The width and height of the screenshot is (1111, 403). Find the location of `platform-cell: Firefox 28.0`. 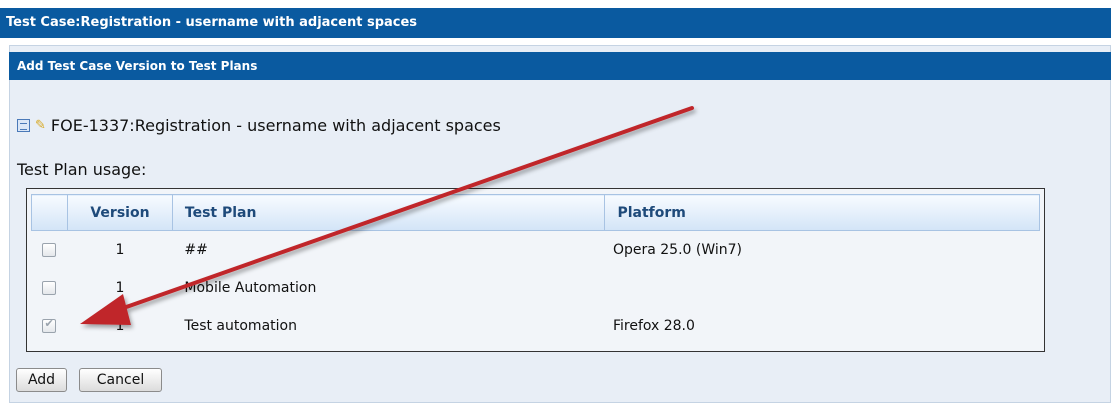

platform-cell: Firefox 28.0 is located at coordinates (653, 325).